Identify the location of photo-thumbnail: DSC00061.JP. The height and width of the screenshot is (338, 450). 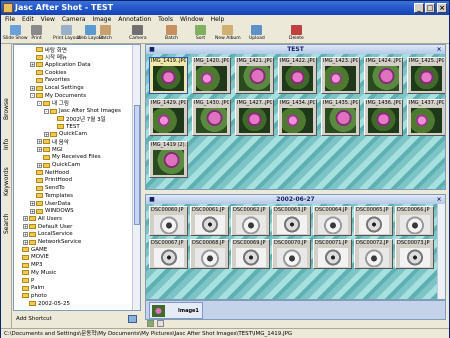
(209, 221).